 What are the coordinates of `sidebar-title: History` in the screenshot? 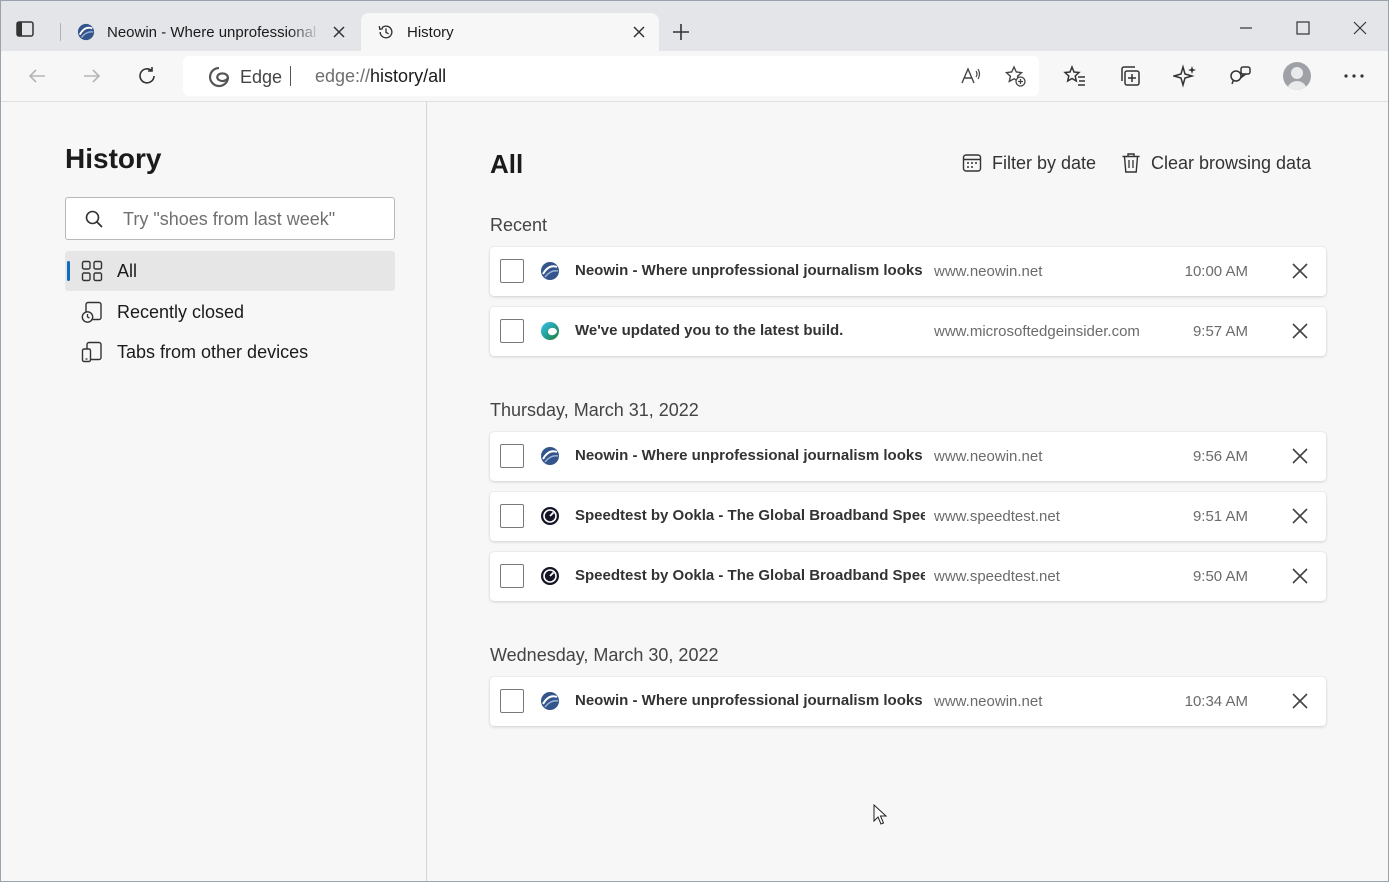 It's located at (113, 158).